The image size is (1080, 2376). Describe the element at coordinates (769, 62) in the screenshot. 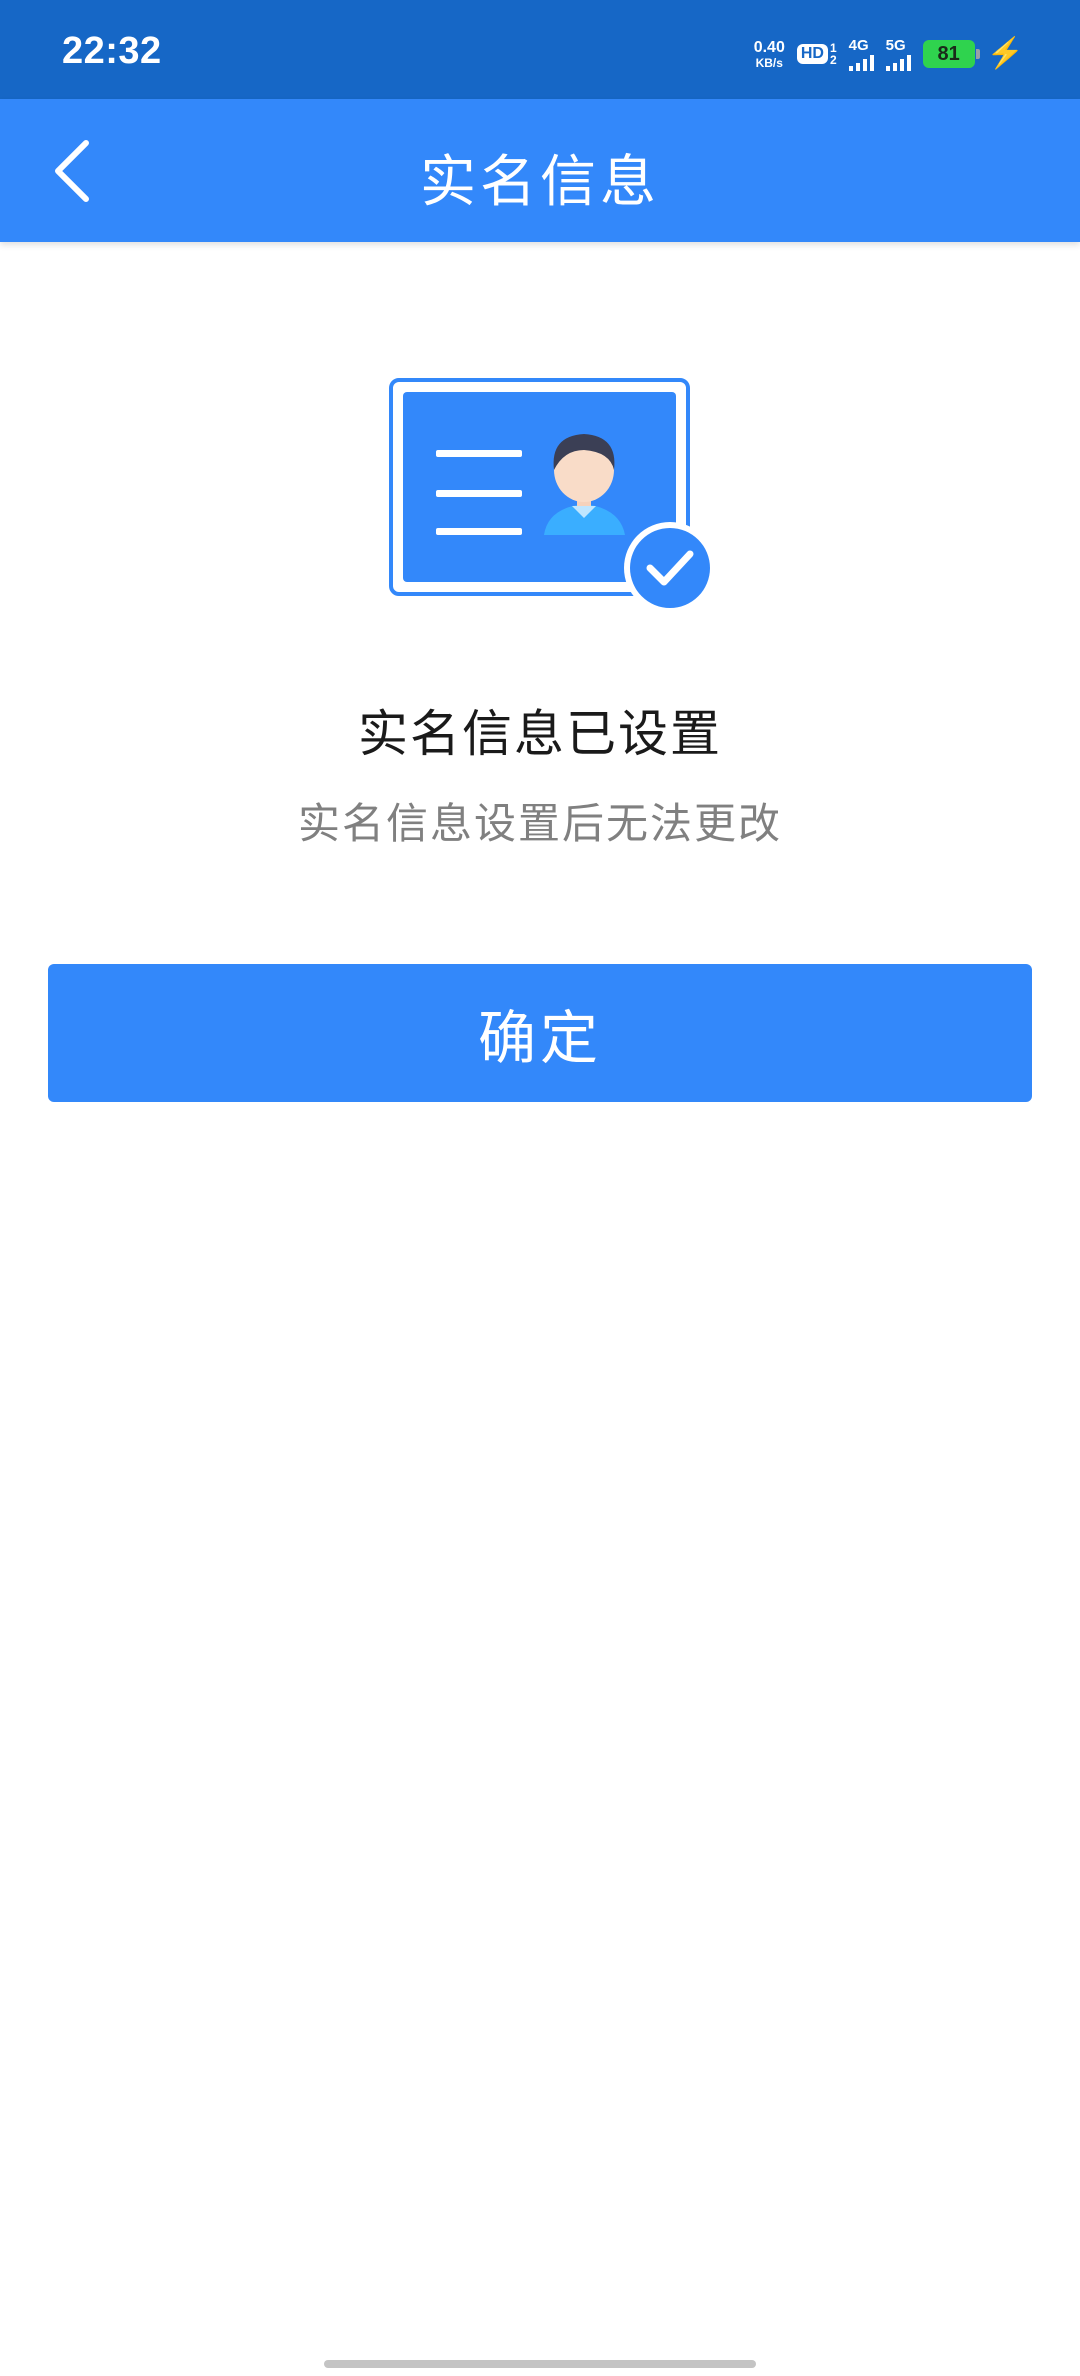

I see `network-speed-unit: KB/s` at that location.